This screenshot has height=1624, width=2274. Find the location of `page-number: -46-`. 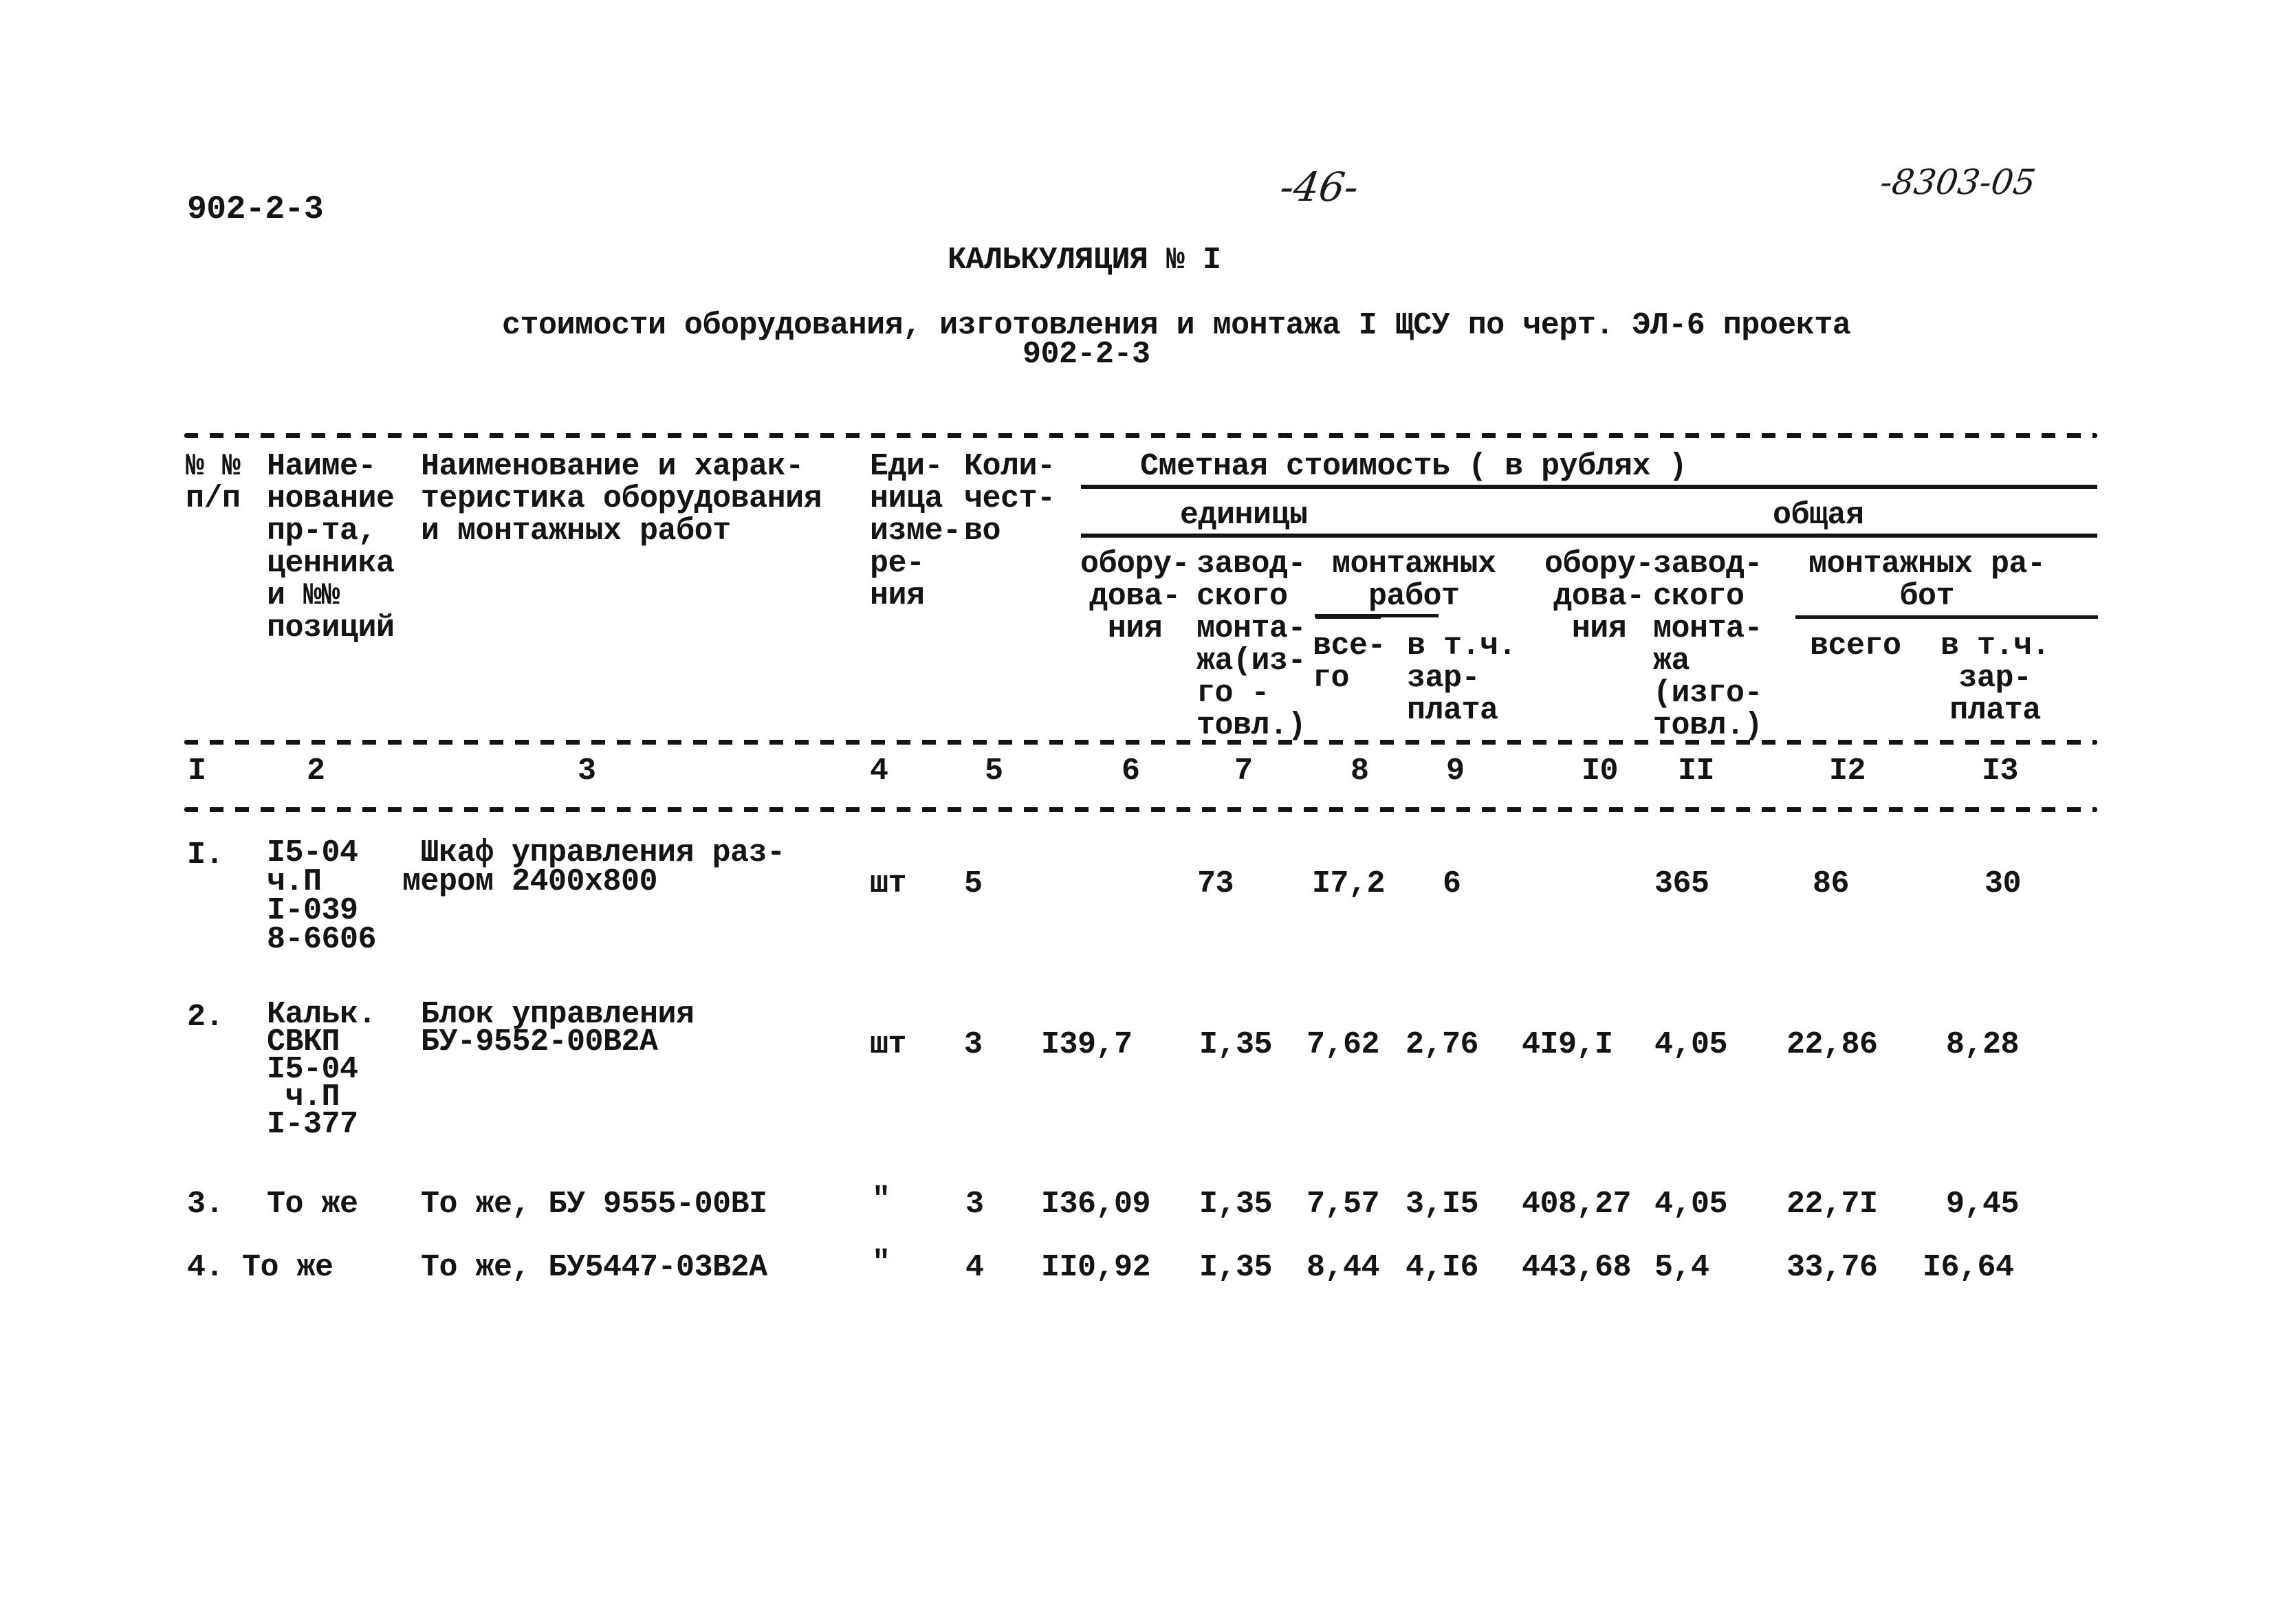

page-number: -46- is located at coordinates (1319, 187).